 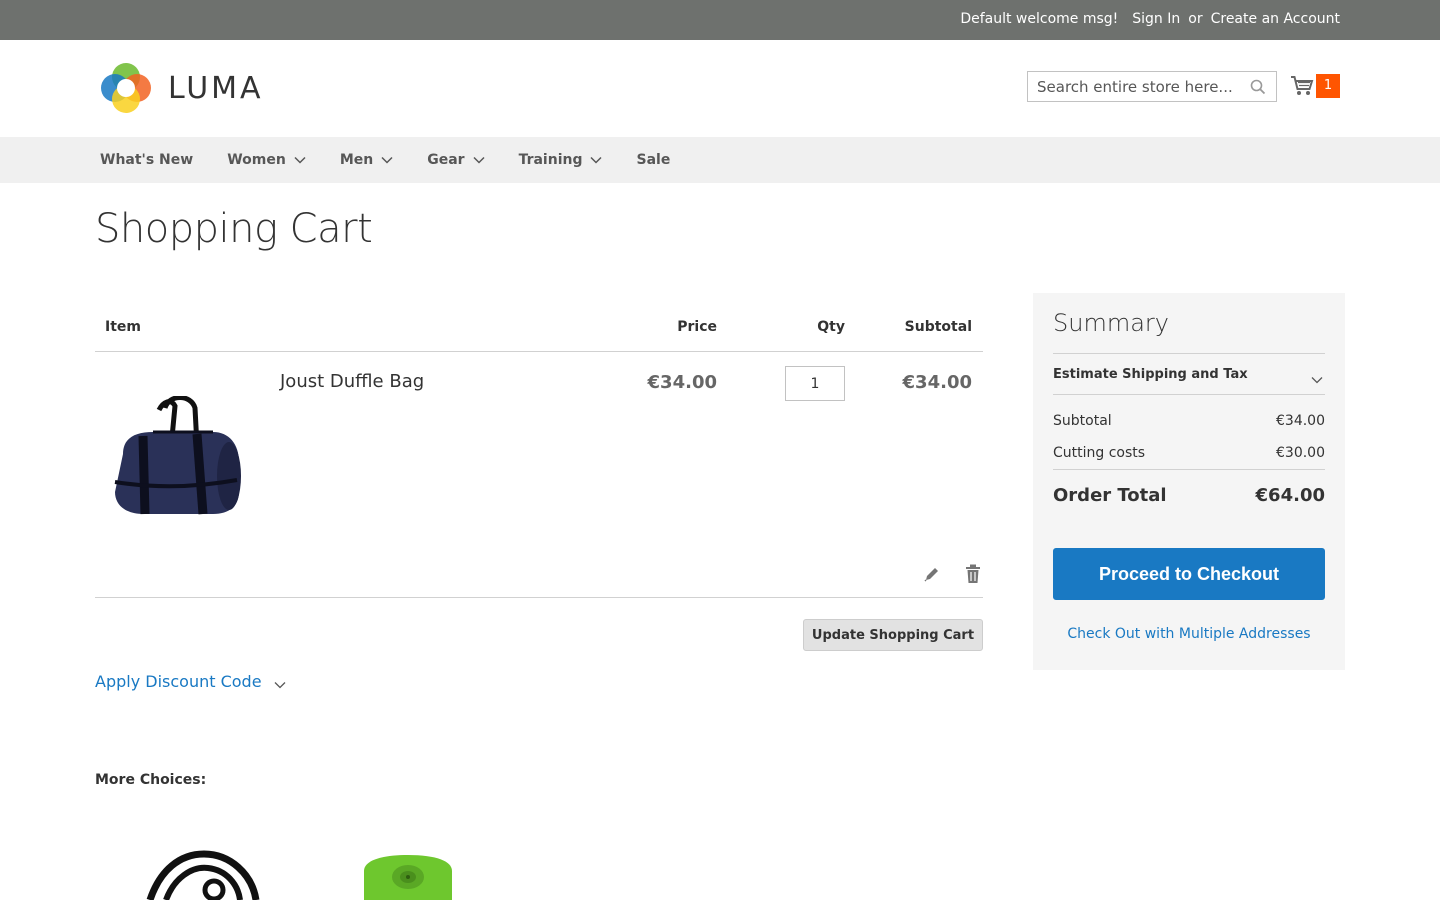 I want to click on logo: LUMA, so click(x=182, y=88).